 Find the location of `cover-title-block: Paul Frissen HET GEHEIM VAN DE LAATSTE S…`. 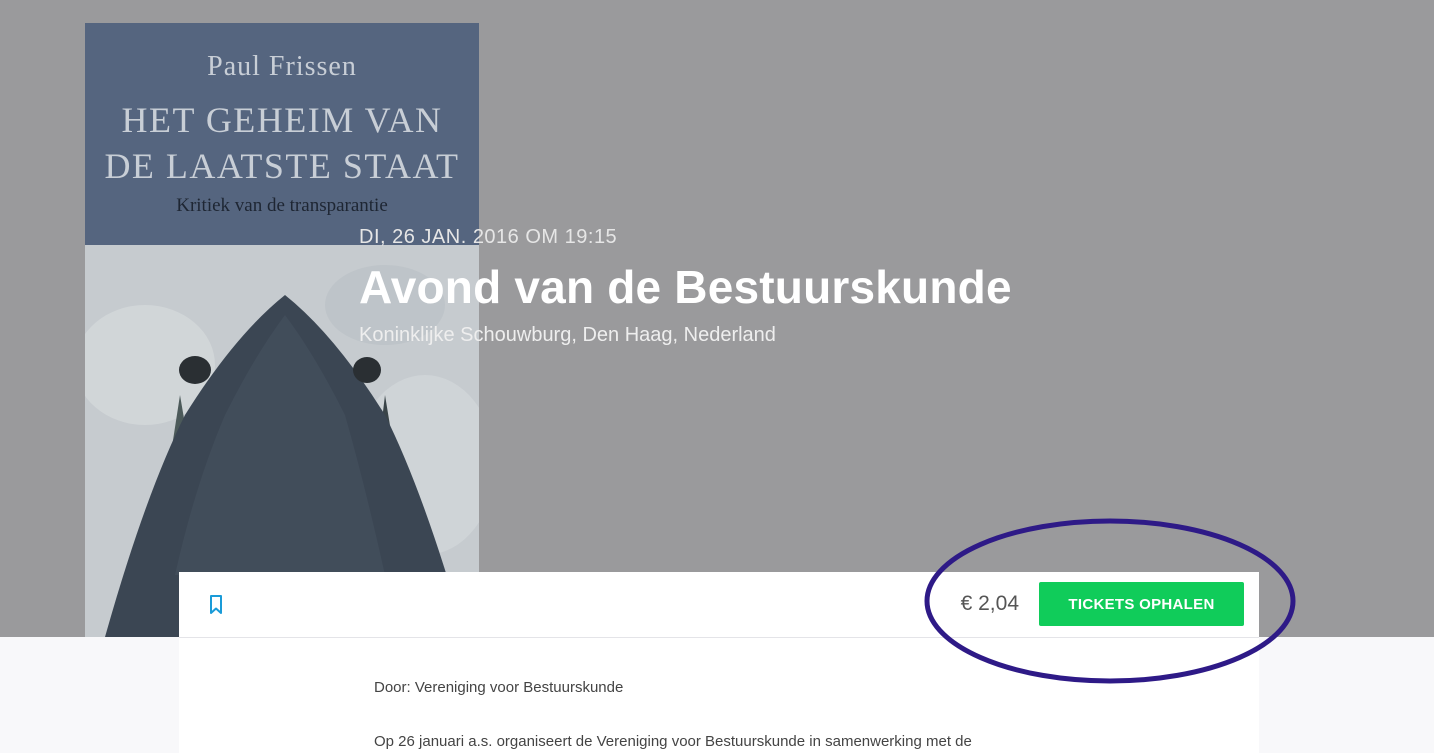

cover-title-block: Paul Frissen HET GEHEIM VAN DE LAATSTE S… is located at coordinates (282, 134).